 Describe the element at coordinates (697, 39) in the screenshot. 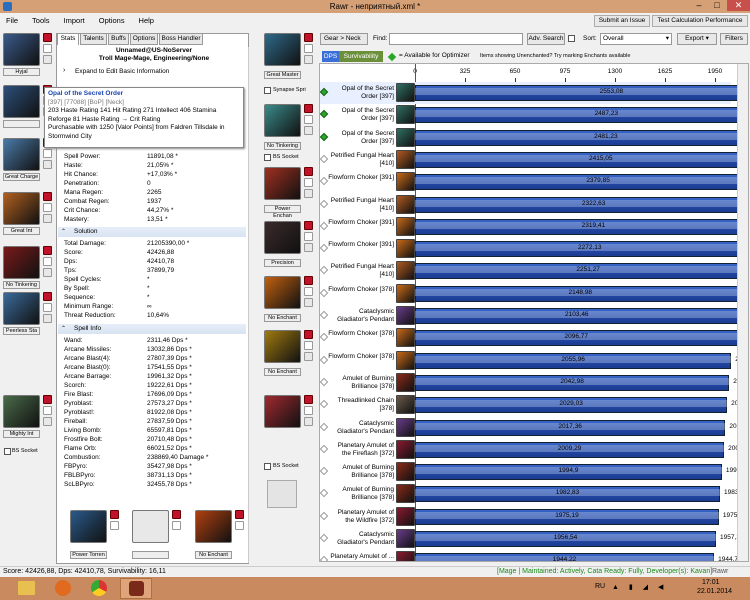

I see `export-button: Export ▾` at that location.